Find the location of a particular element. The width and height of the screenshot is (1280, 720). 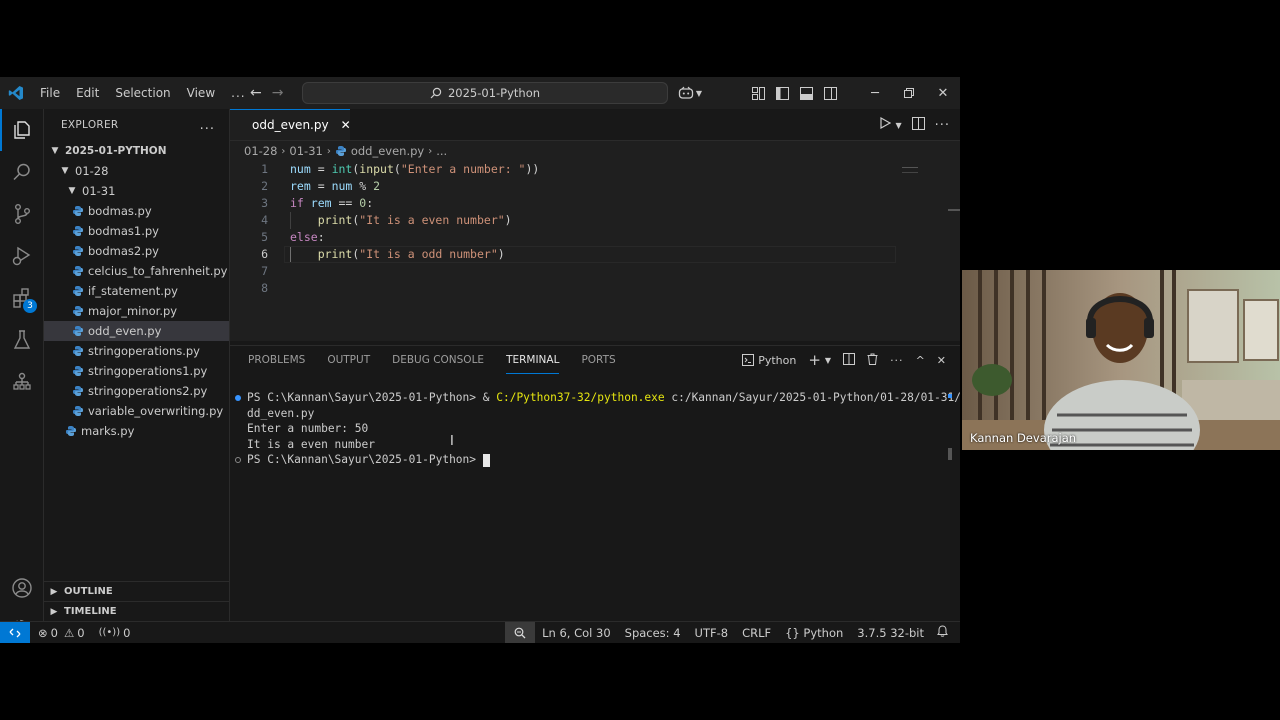

python-interpreter: 3.7.5 32-bit is located at coordinates (890, 632).